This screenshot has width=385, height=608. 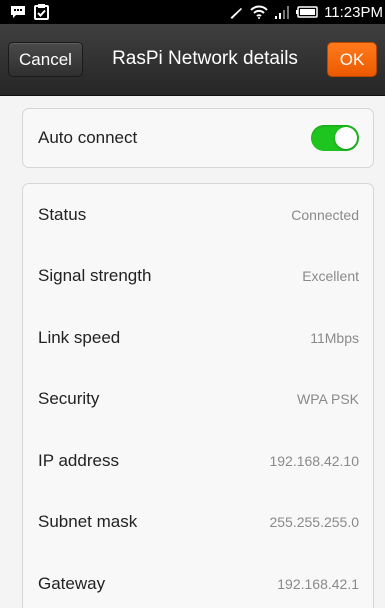 I want to click on chat-bubble-icon, so click(x=18, y=12).